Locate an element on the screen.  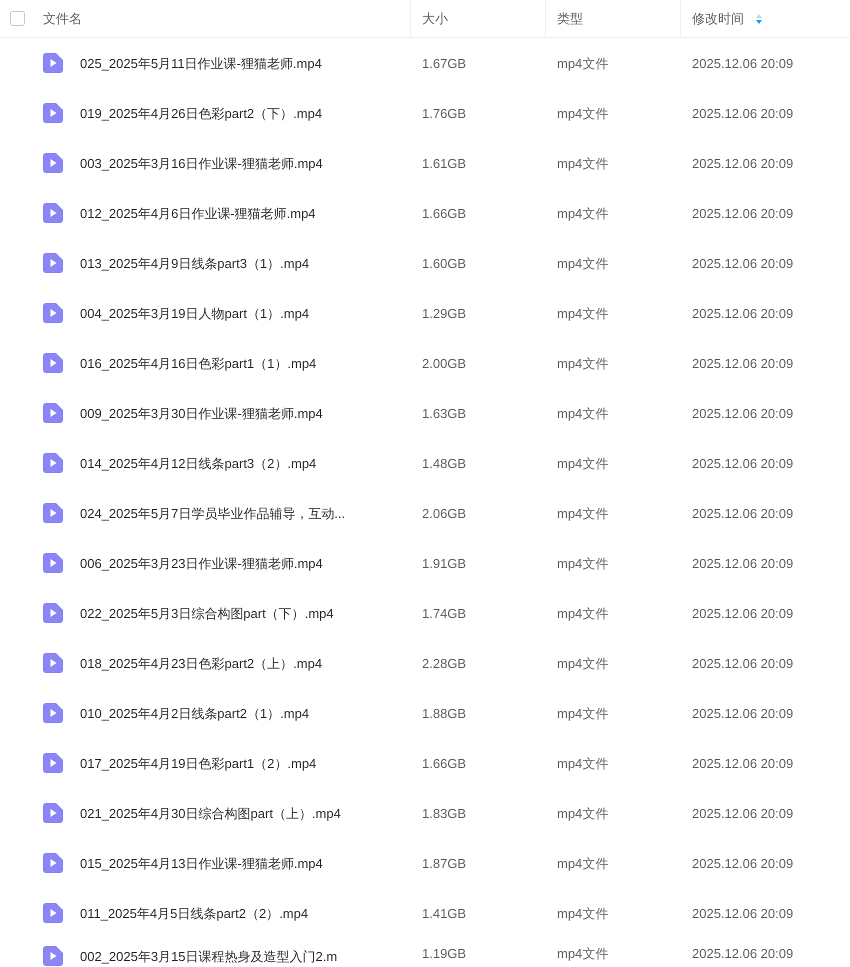
file-name: 003_2025年3月16日作业课-狸猫老师.mp4 is located at coordinates (201, 163).